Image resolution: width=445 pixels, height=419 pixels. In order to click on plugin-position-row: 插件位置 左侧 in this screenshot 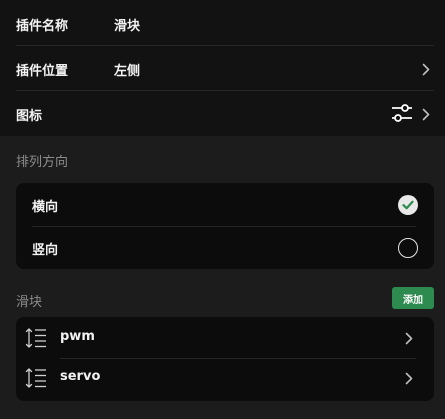, I will do `click(230, 69)`.